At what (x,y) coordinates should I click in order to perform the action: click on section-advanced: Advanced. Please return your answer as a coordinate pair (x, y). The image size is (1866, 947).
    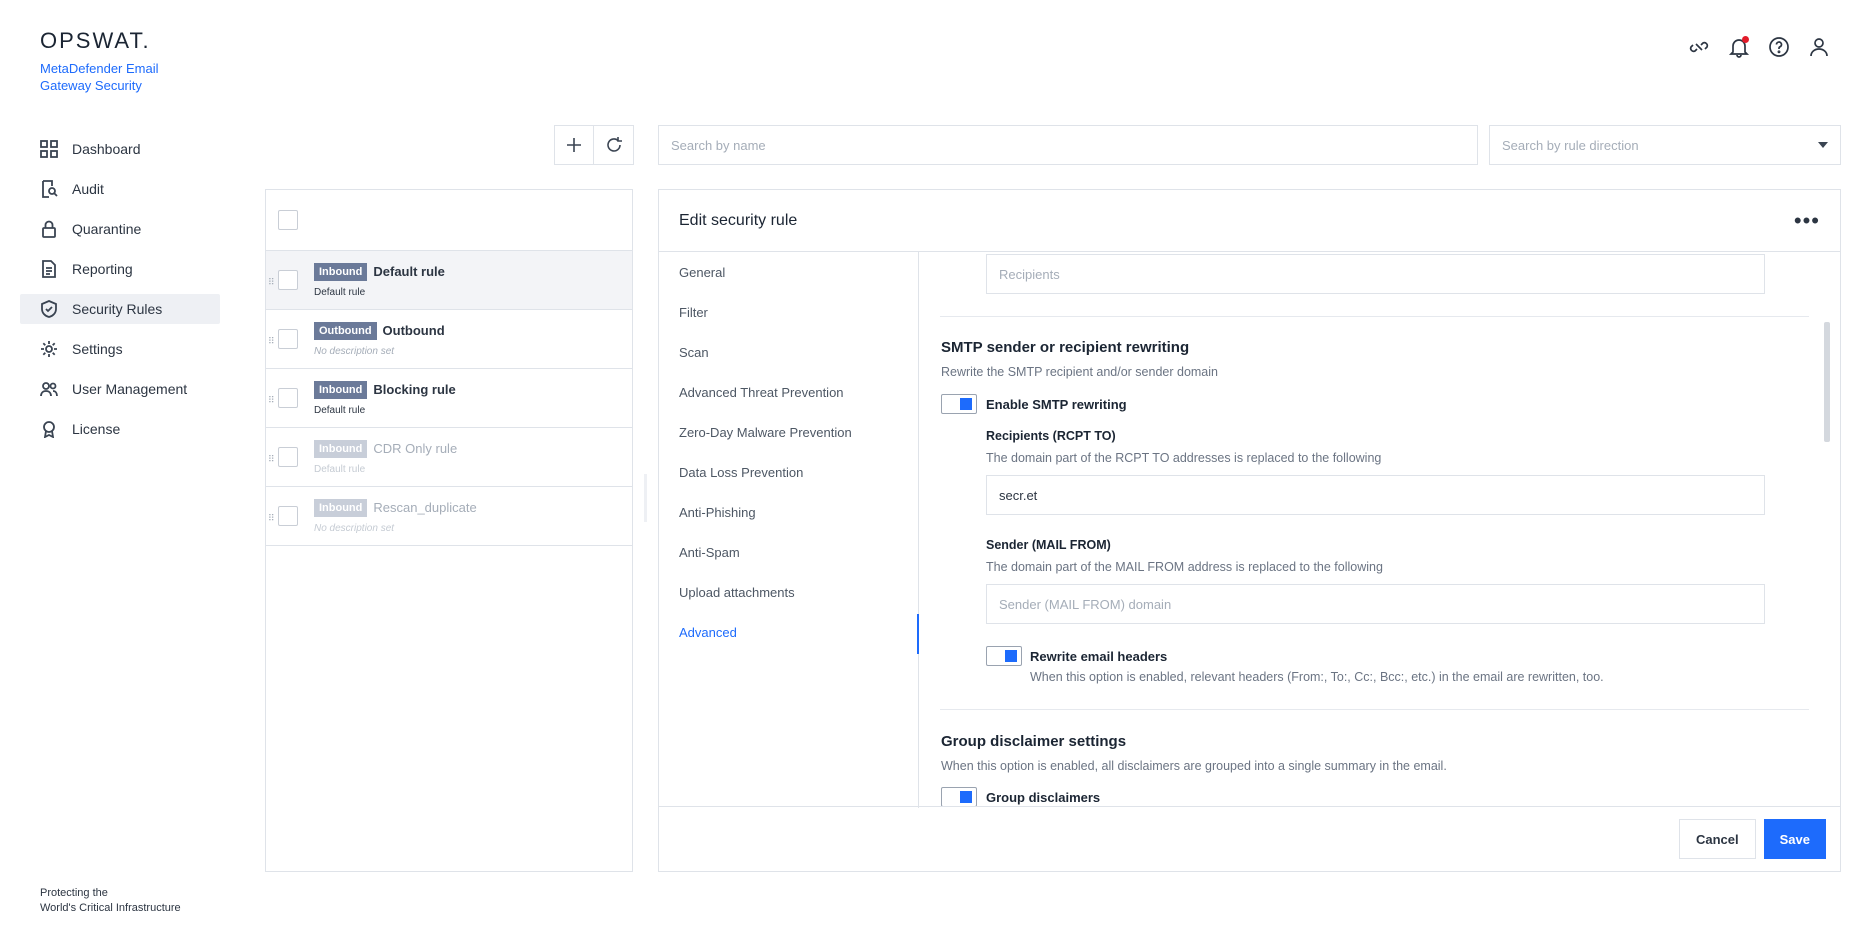
    Looking at the image, I should click on (789, 633).